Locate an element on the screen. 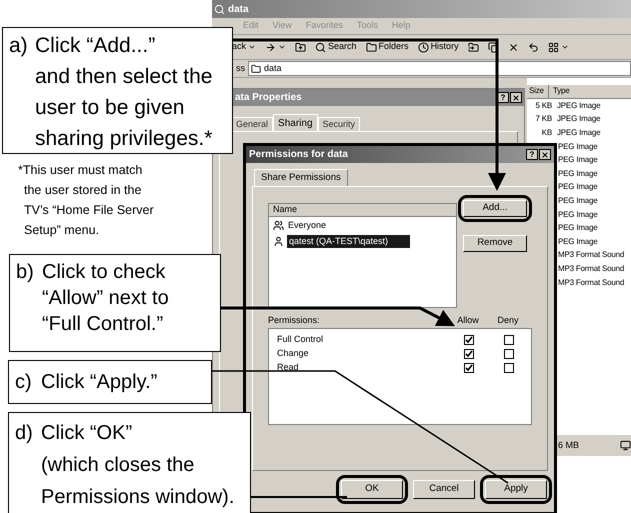  folder-up-icon is located at coordinates (300, 47).